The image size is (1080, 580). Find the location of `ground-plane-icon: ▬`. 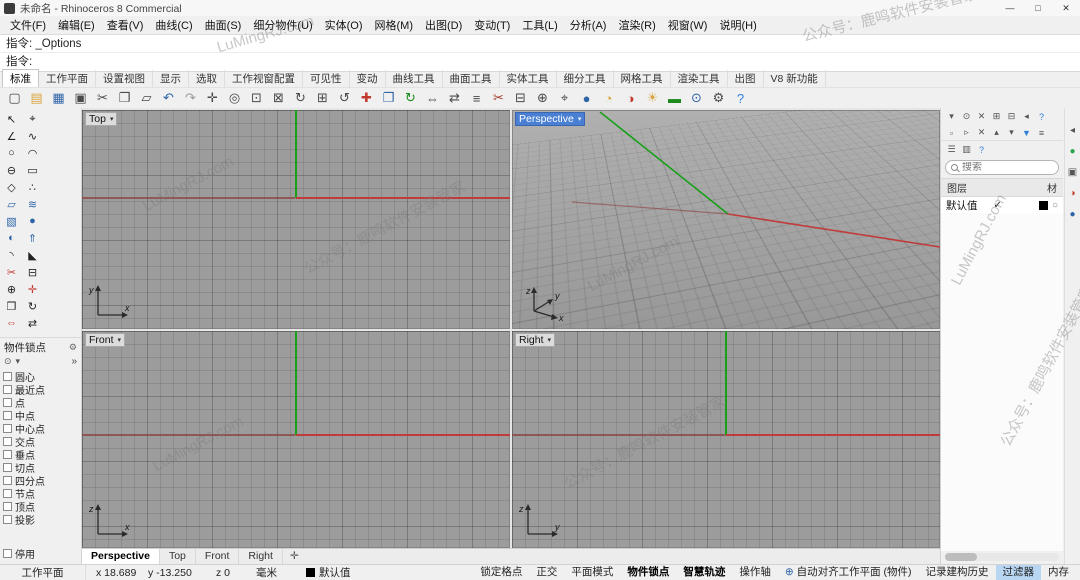

ground-plane-icon: ▬ is located at coordinates (674, 98).